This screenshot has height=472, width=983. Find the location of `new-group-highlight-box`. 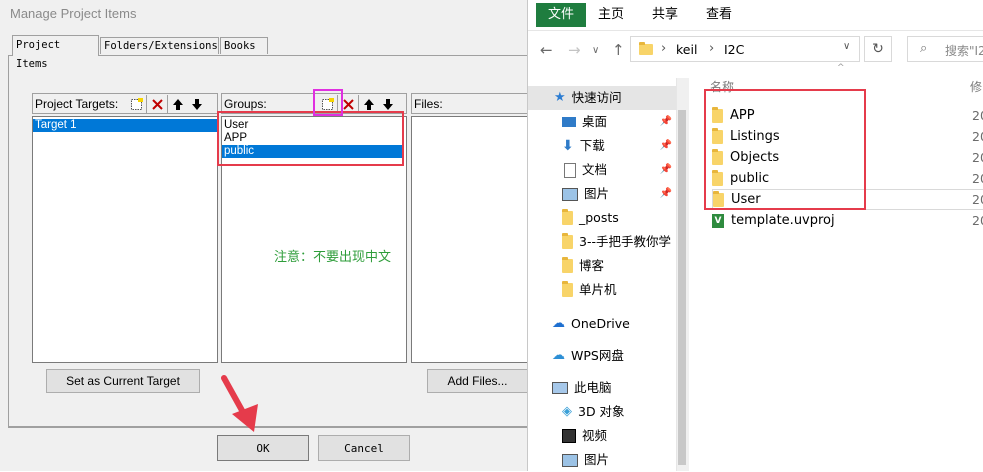

new-group-highlight-box is located at coordinates (328, 102).